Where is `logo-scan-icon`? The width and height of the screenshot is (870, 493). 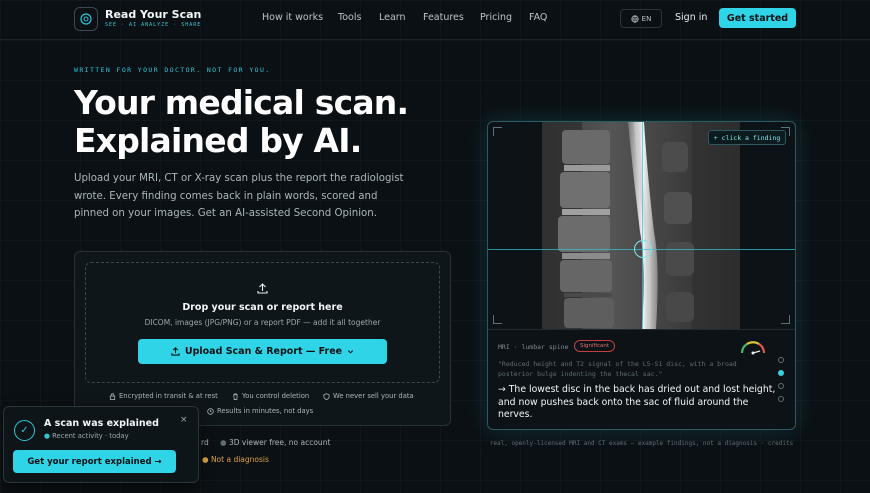 logo-scan-icon is located at coordinates (86, 19).